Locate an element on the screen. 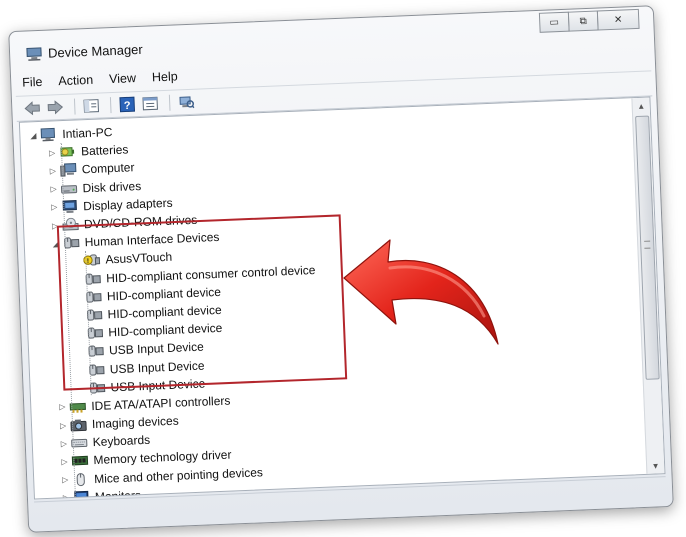  tree-category-label: Imaging devices is located at coordinates (135, 422).